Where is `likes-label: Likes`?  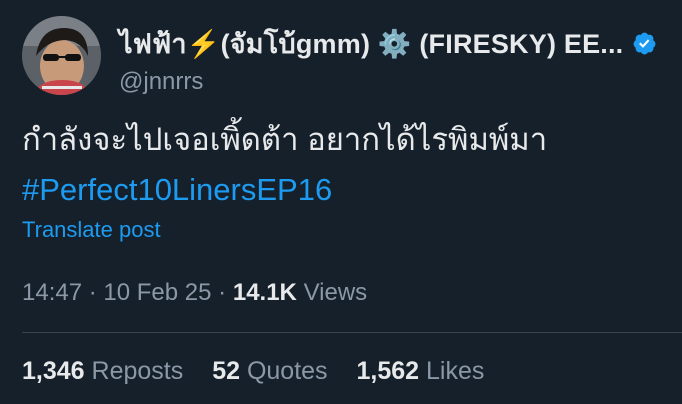 likes-label: Likes is located at coordinates (455, 371).